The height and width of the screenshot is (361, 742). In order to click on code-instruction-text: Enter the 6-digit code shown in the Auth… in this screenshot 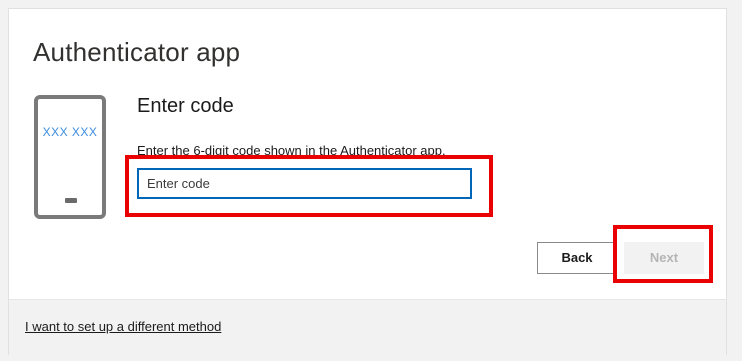, I will do `click(291, 150)`.